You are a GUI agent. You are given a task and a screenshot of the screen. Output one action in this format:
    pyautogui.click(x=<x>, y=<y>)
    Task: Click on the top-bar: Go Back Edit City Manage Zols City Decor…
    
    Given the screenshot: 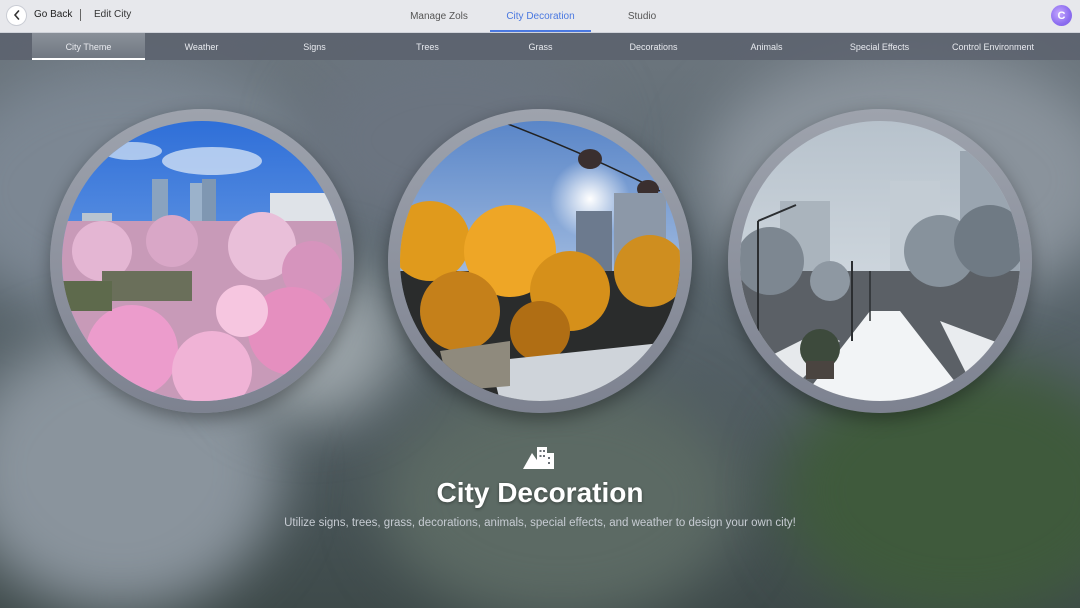 What is the action you would take?
    pyautogui.click(x=540, y=16)
    